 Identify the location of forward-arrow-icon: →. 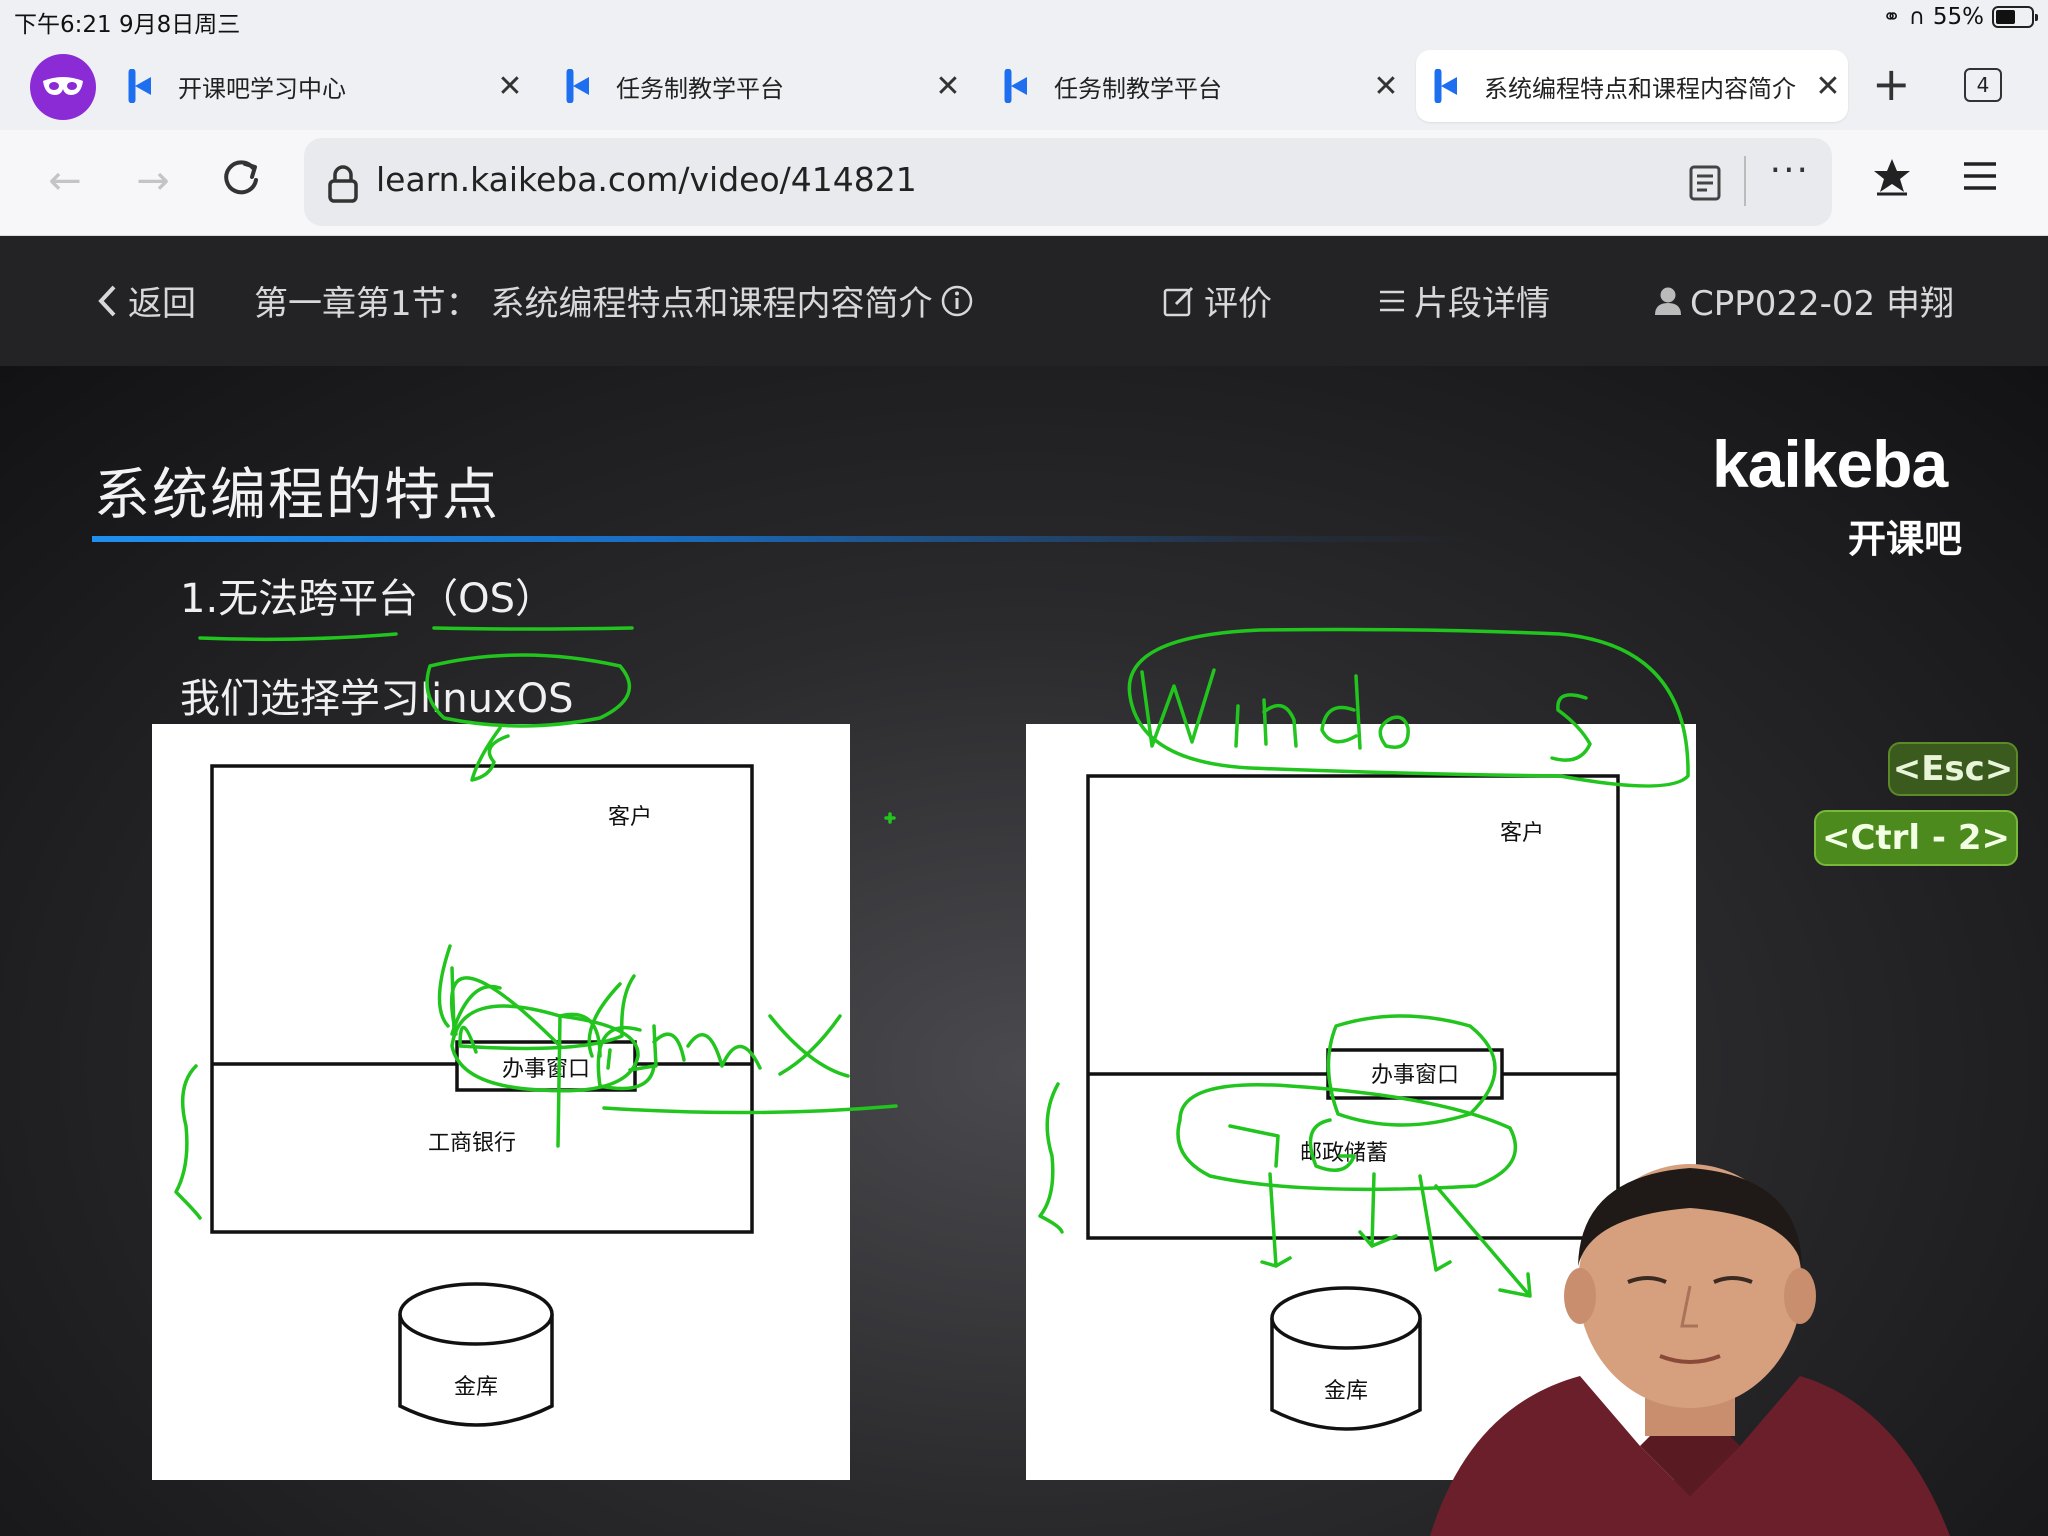
(153, 181).